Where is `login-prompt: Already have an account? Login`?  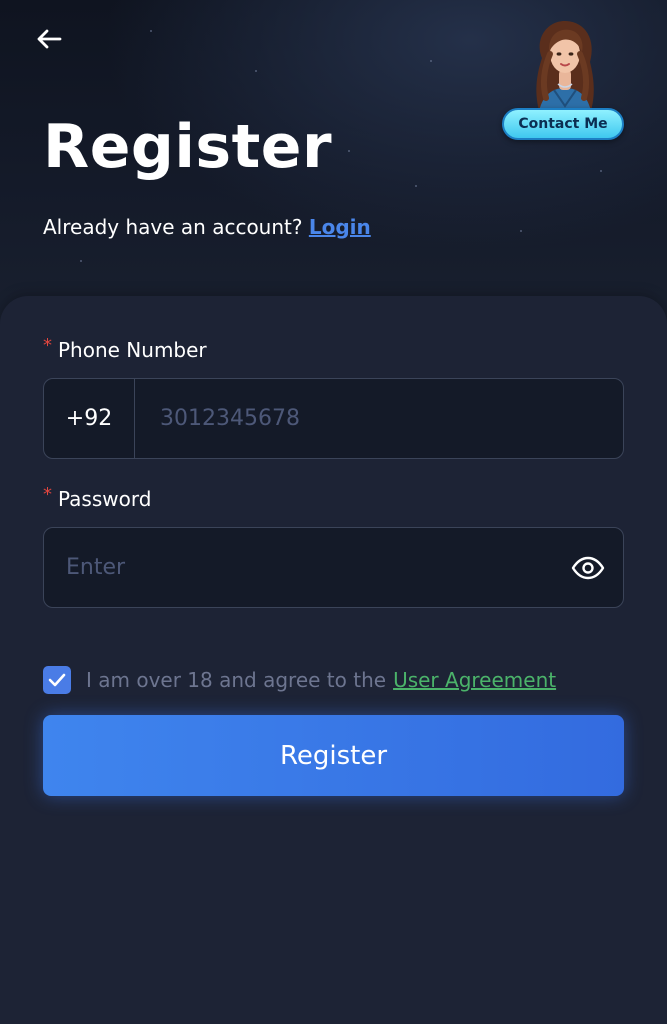
login-prompt: Already have an account? Login is located at coordinates (207, 227).